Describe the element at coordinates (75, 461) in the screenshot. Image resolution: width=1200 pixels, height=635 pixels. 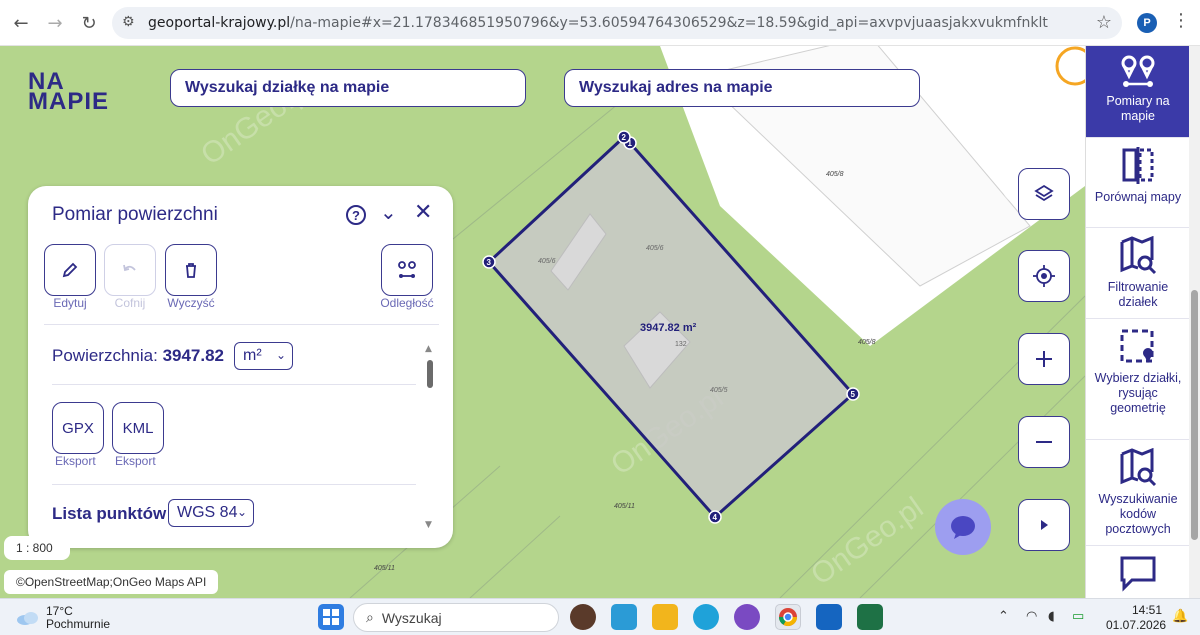
I see `gpx-export-label: Eksport` at that location.